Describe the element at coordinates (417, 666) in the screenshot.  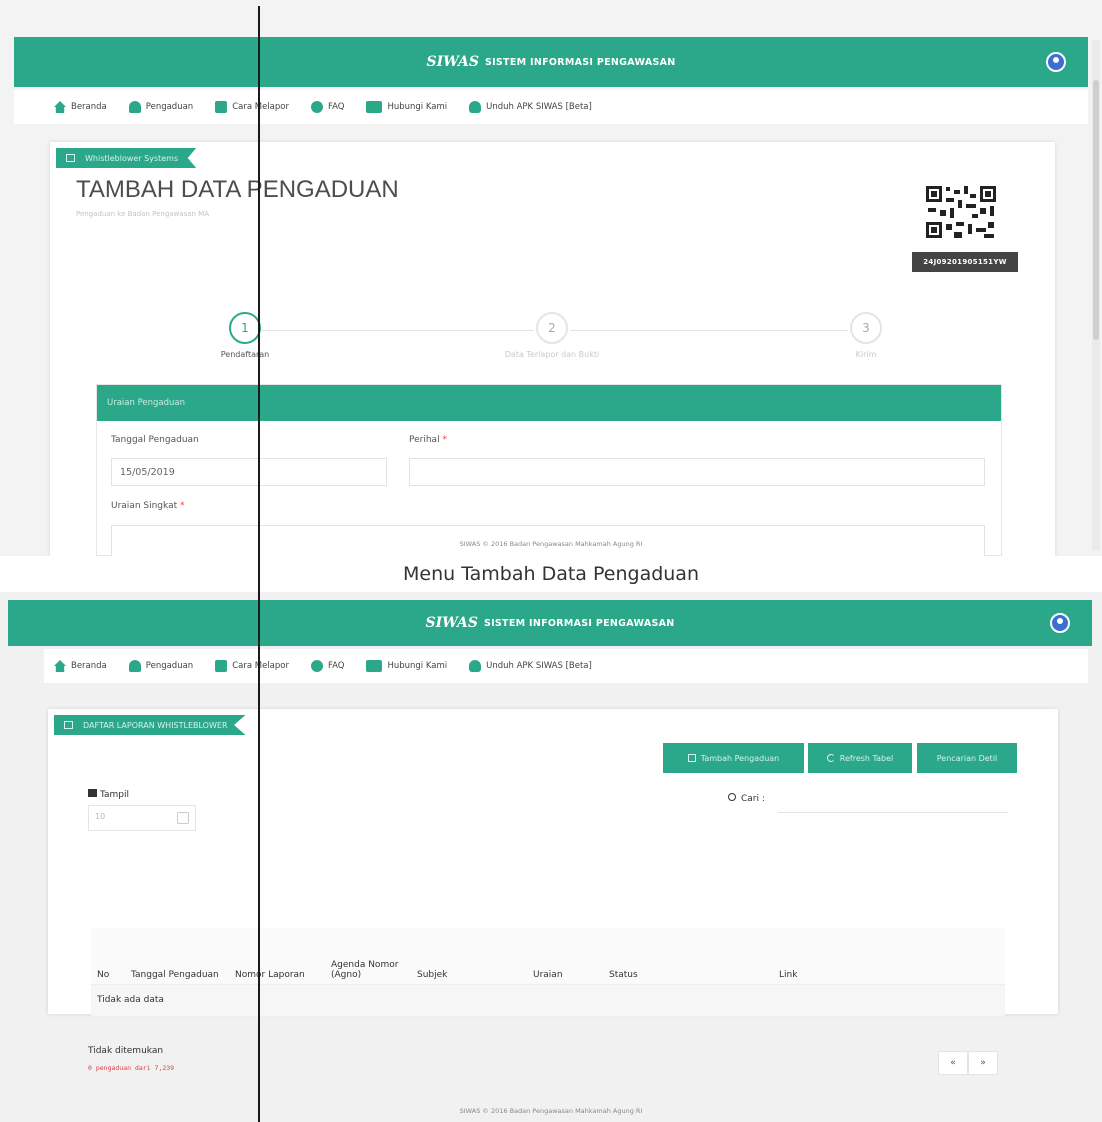
I see `nav-label: Hubungi Kami` at that location.